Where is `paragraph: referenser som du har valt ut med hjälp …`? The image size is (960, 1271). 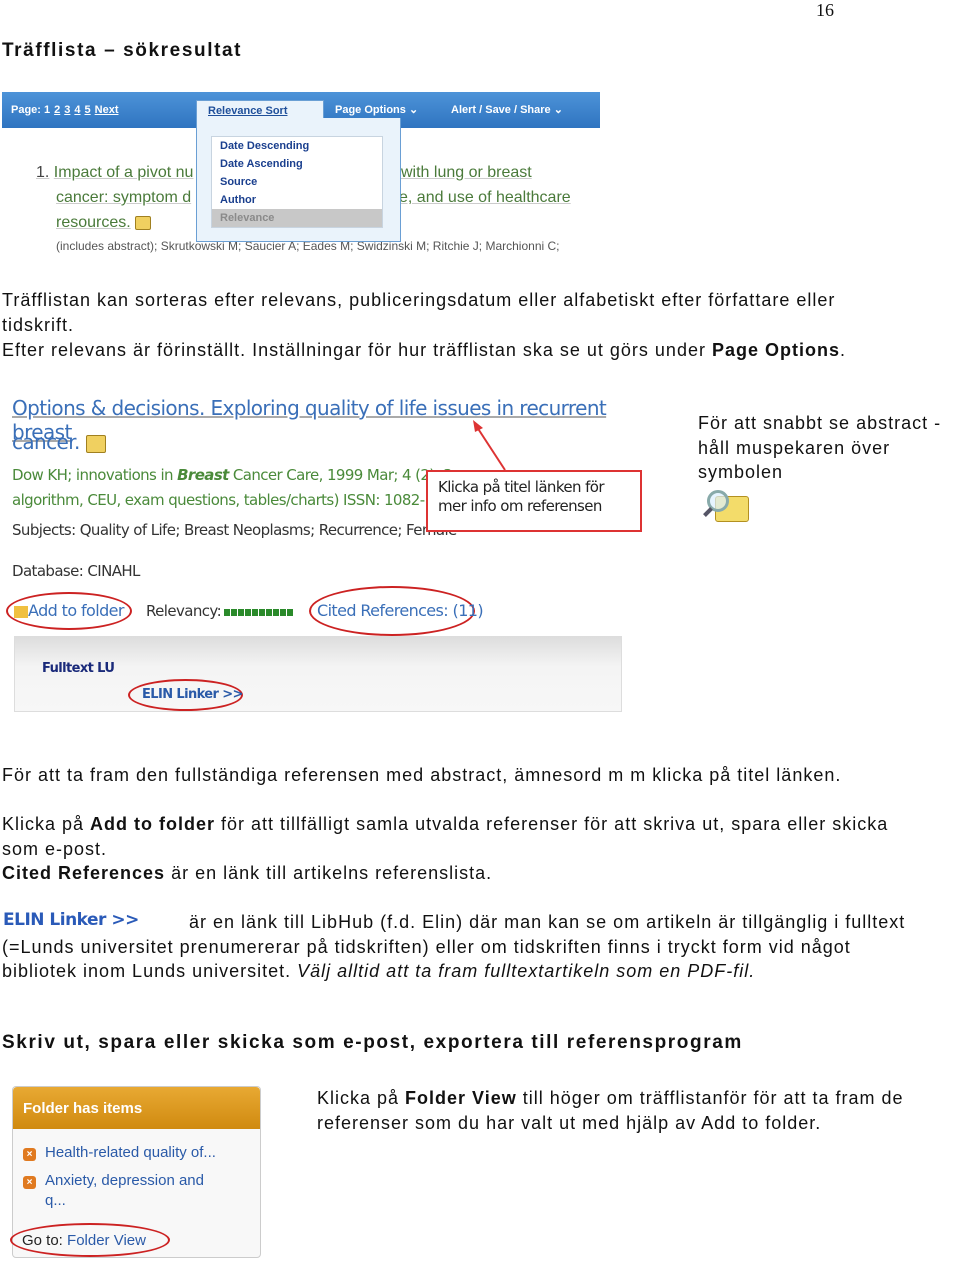 paragraph: referenser som du har valt ut med hjälp … is located at coordinates (569, 1123).